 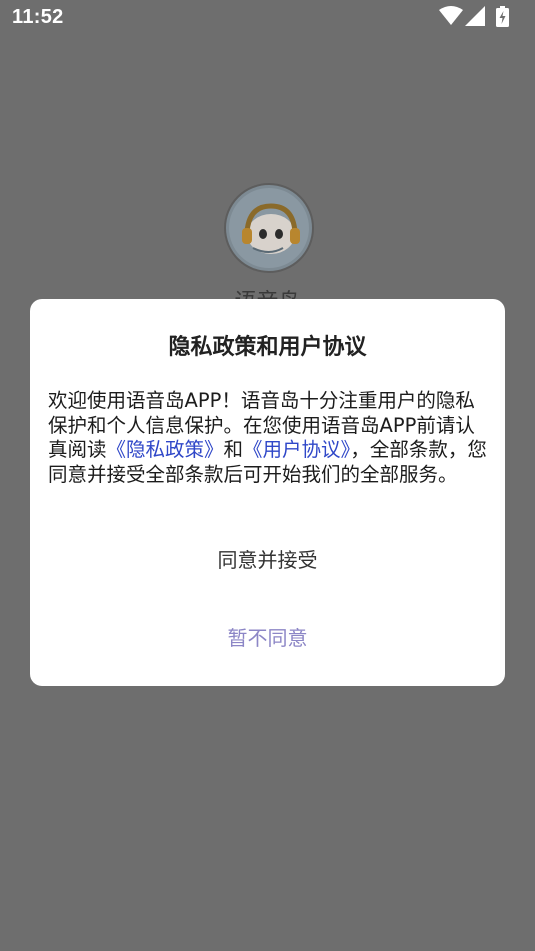 What do you see at coordinates (451, 15) in the screenshot?
I see `wifi-icon` at bounding box center [451, 15].